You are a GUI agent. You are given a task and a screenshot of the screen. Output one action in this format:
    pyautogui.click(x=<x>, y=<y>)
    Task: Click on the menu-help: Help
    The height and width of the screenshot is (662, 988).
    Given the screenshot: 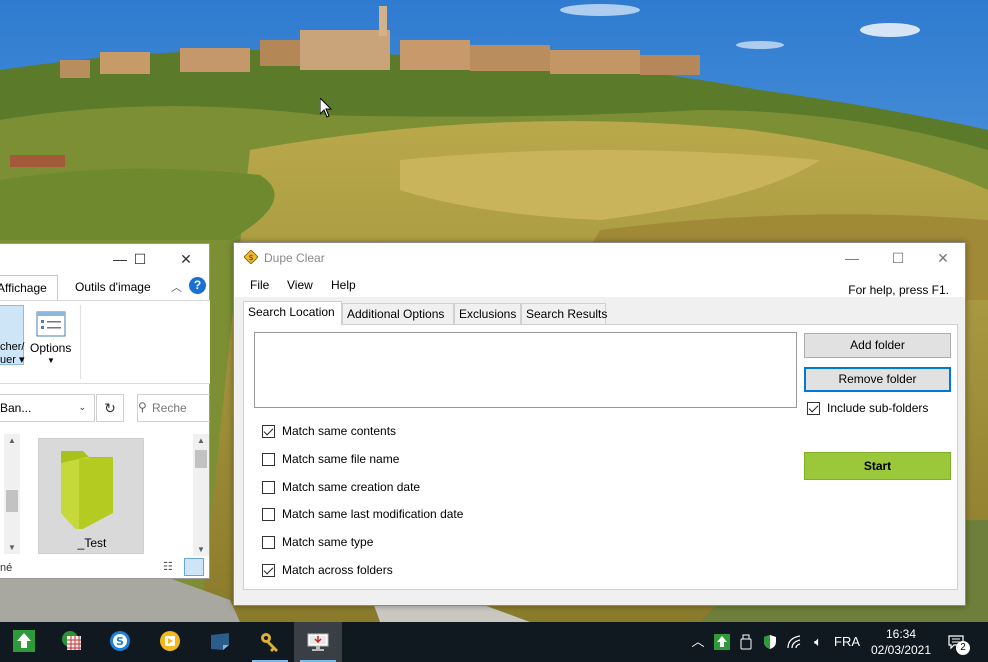 What is the action you would take?
    pyautogui.click(x=343, y=285)
    